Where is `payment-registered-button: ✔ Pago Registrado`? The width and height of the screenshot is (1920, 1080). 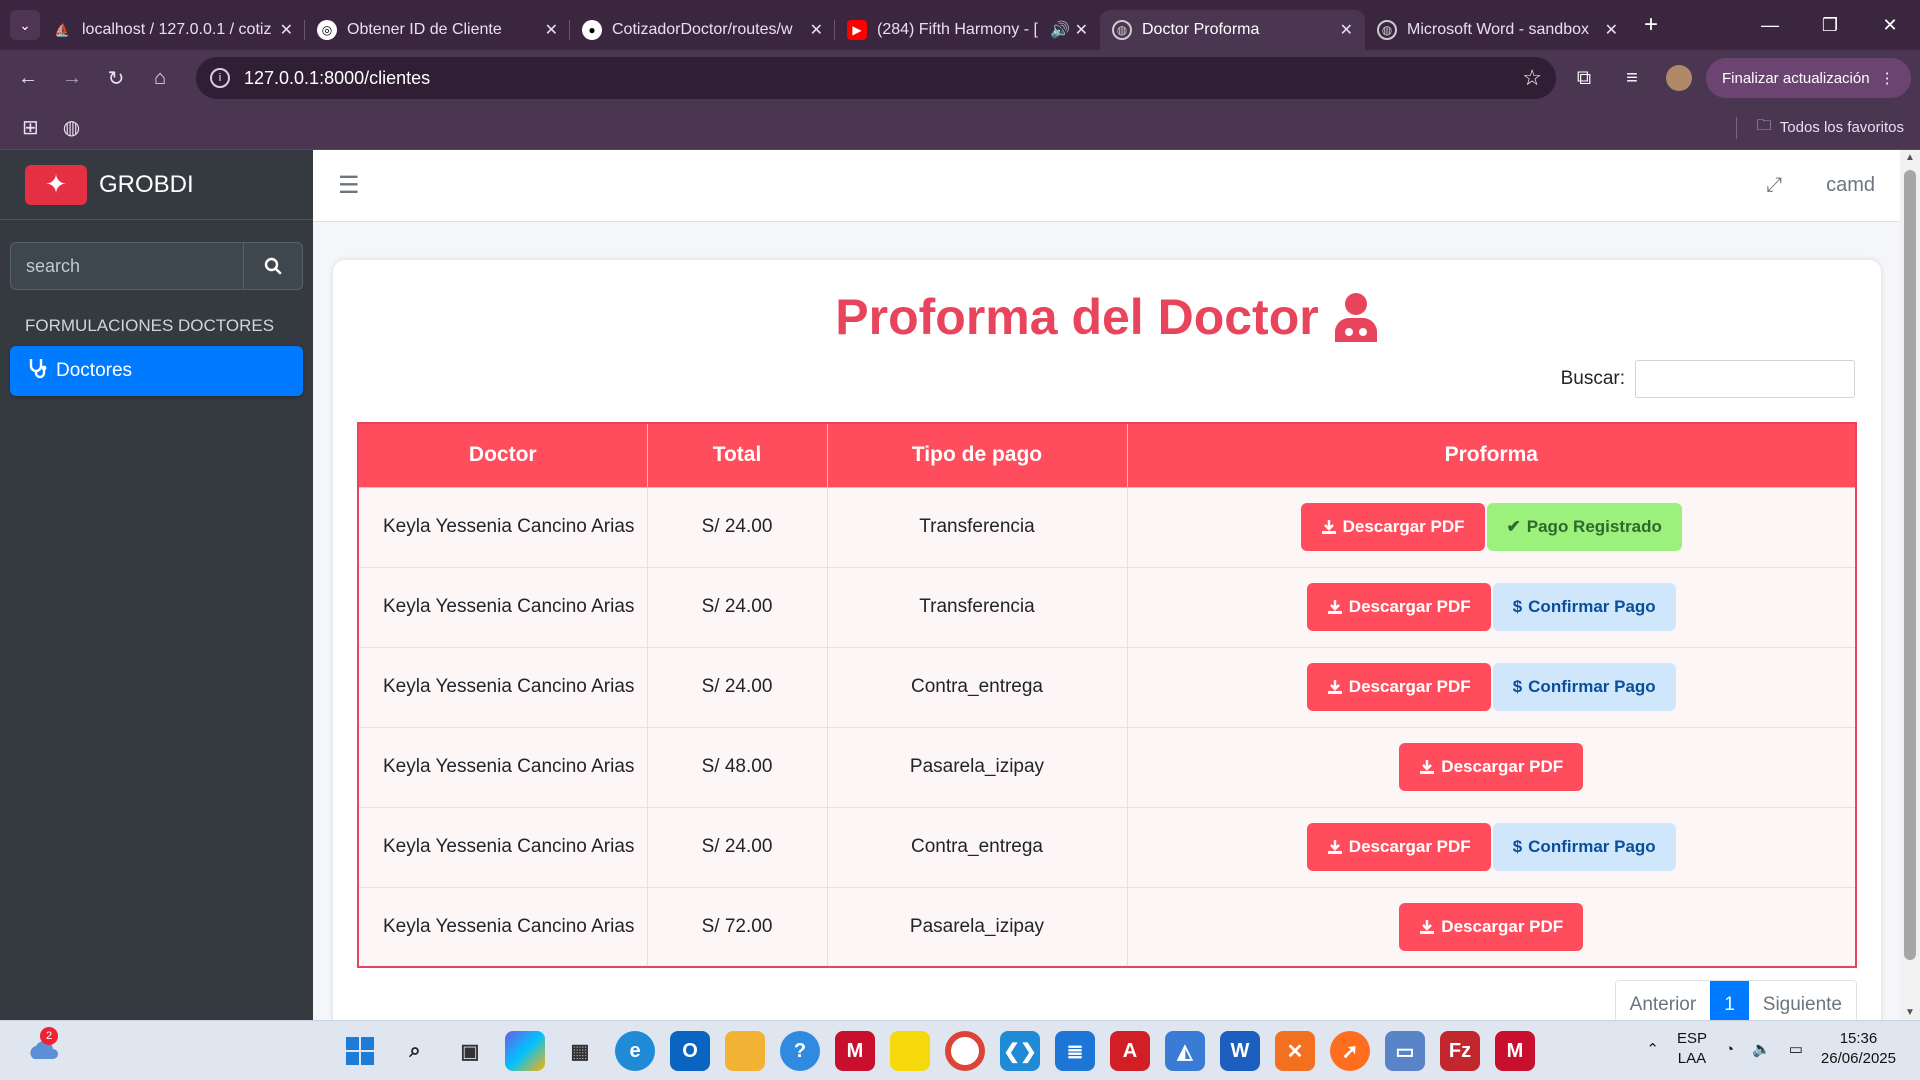 payment-registered-button: ✔ Pago Registrado is located at coordinates (1584, 527).